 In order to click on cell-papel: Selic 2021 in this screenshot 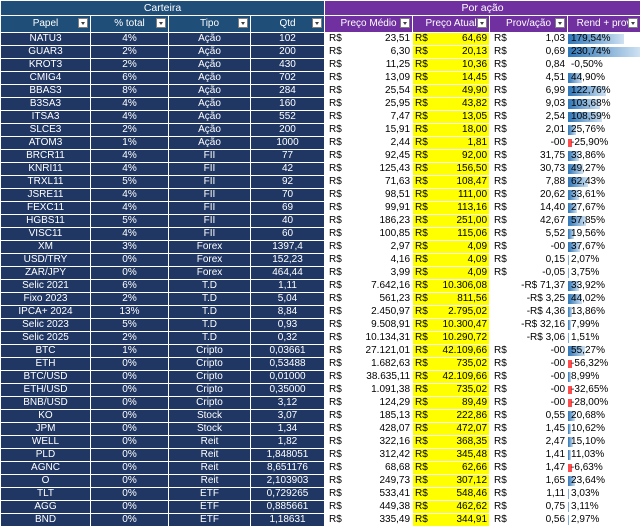, I will do `click(45, 286)`.